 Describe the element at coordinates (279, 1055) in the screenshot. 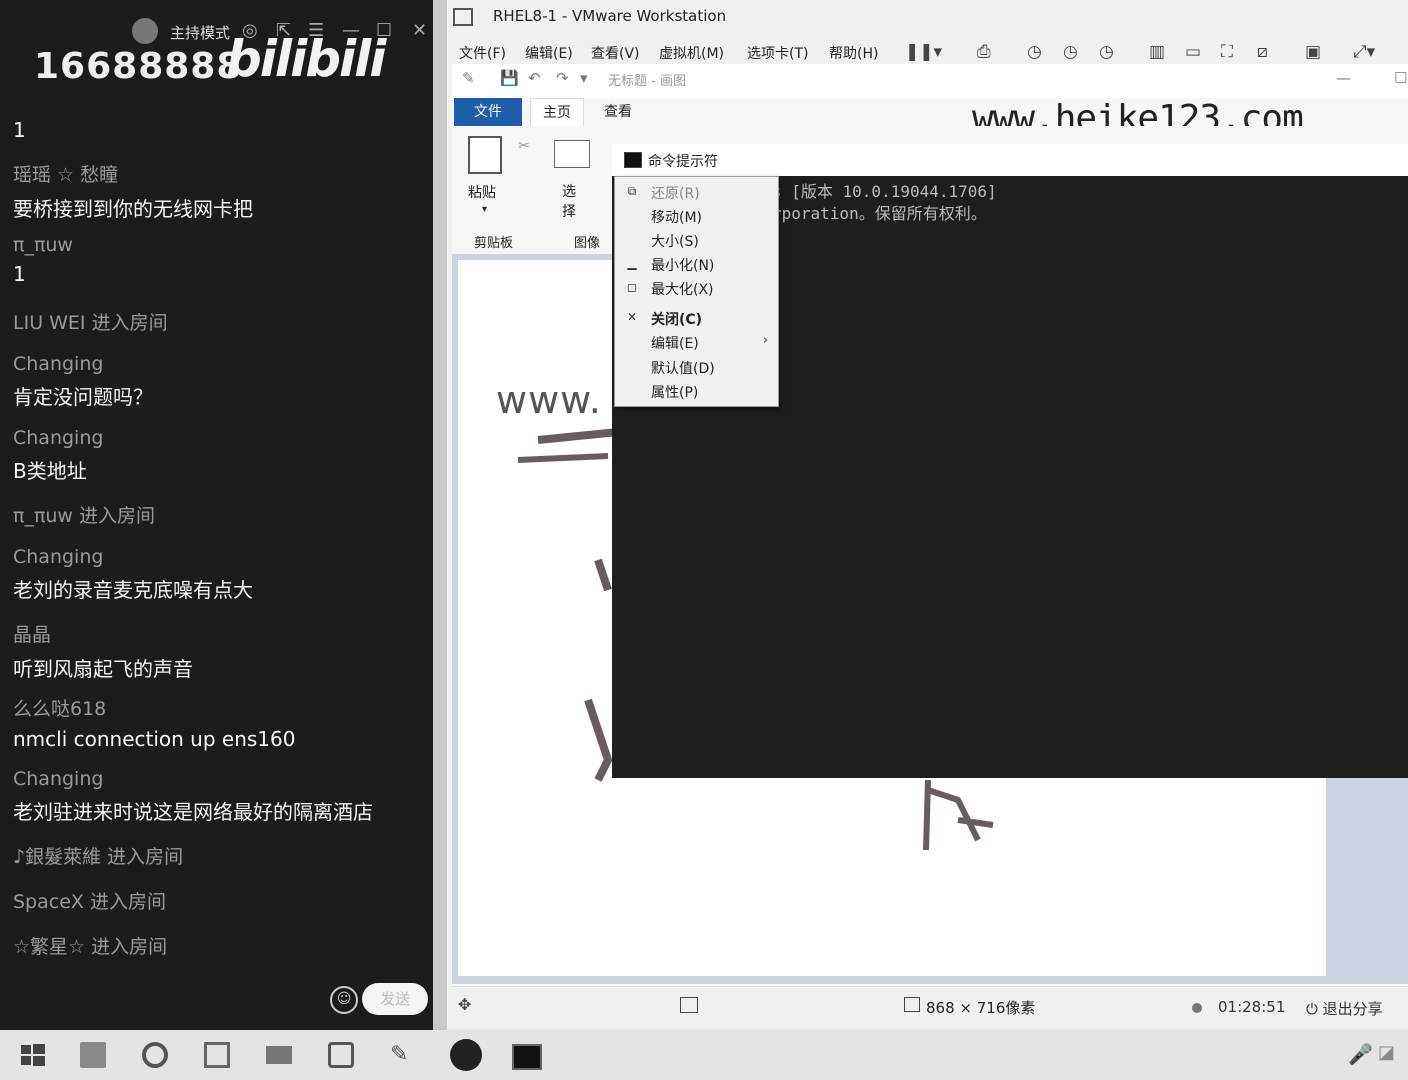

I see `remote-desktop-icon` at that location.